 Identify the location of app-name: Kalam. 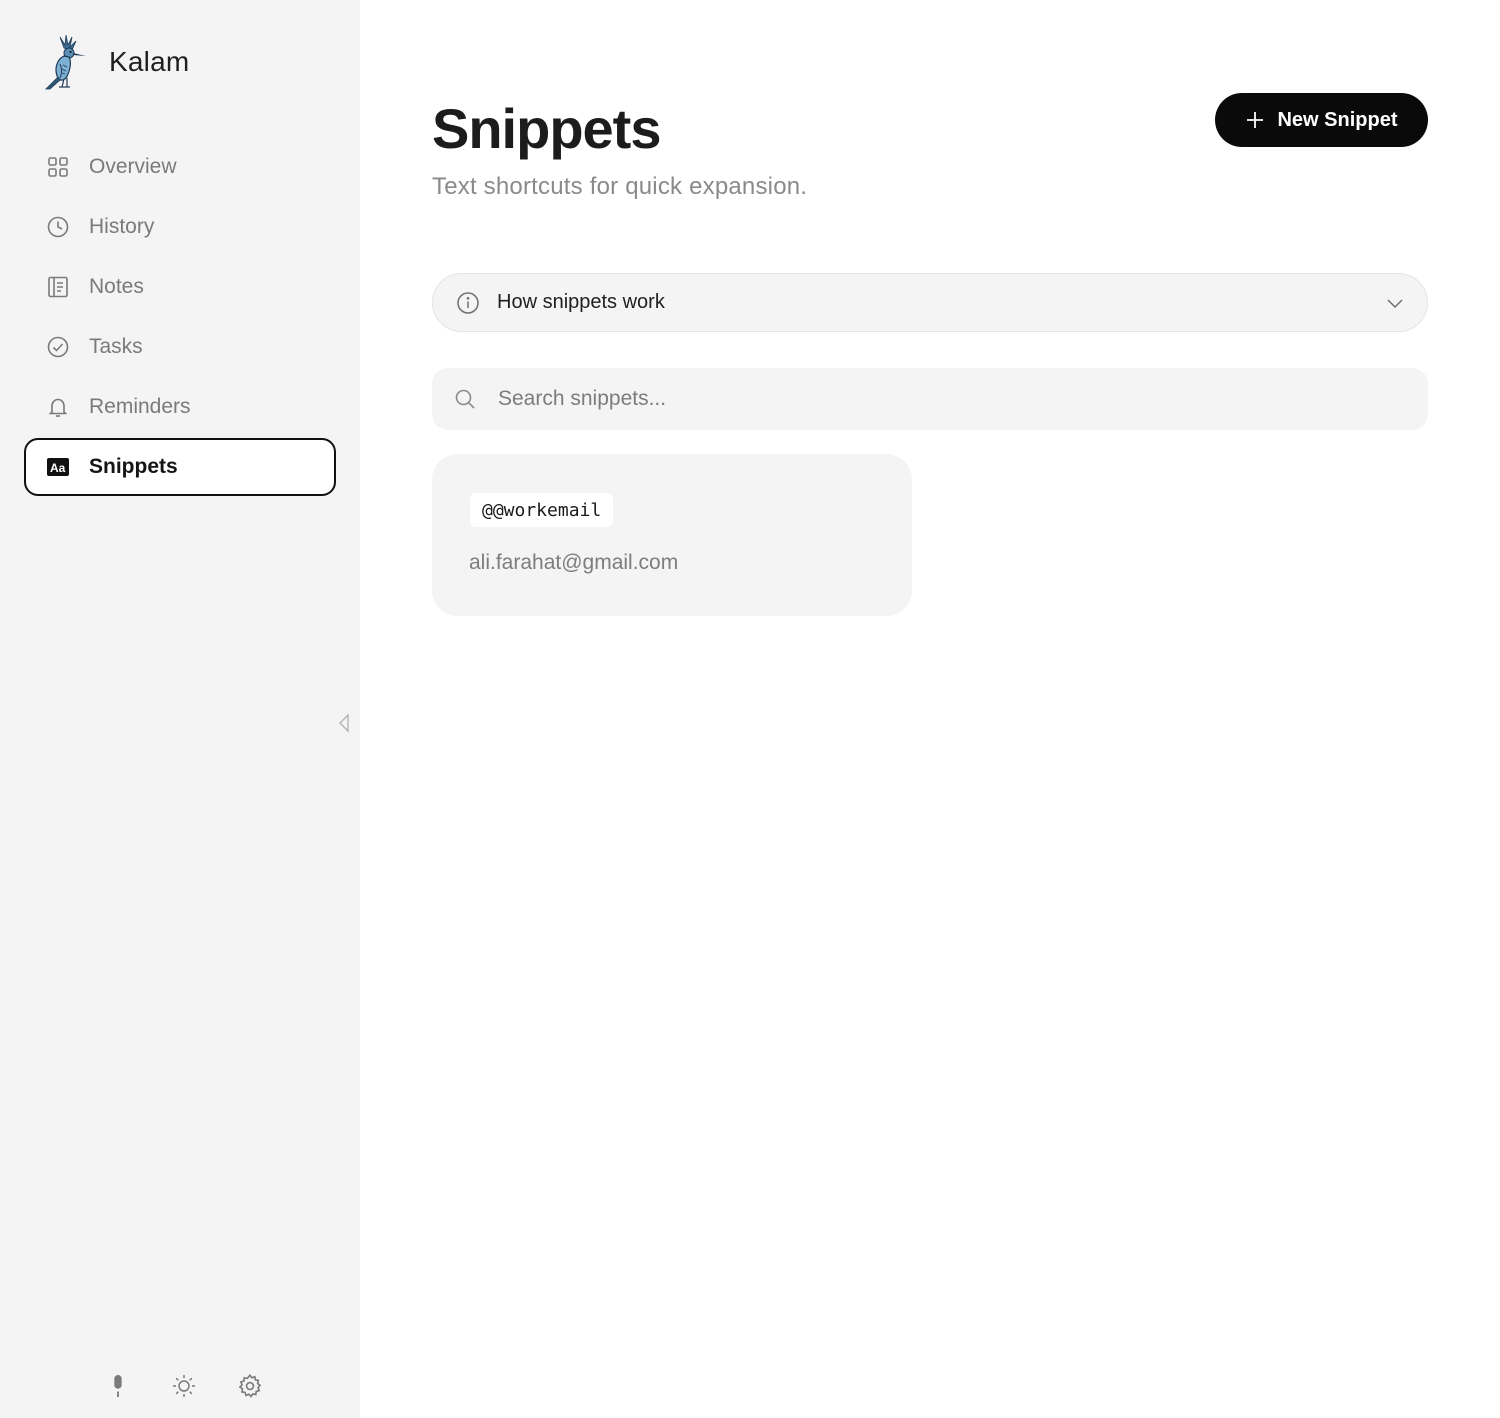
(149, 61).